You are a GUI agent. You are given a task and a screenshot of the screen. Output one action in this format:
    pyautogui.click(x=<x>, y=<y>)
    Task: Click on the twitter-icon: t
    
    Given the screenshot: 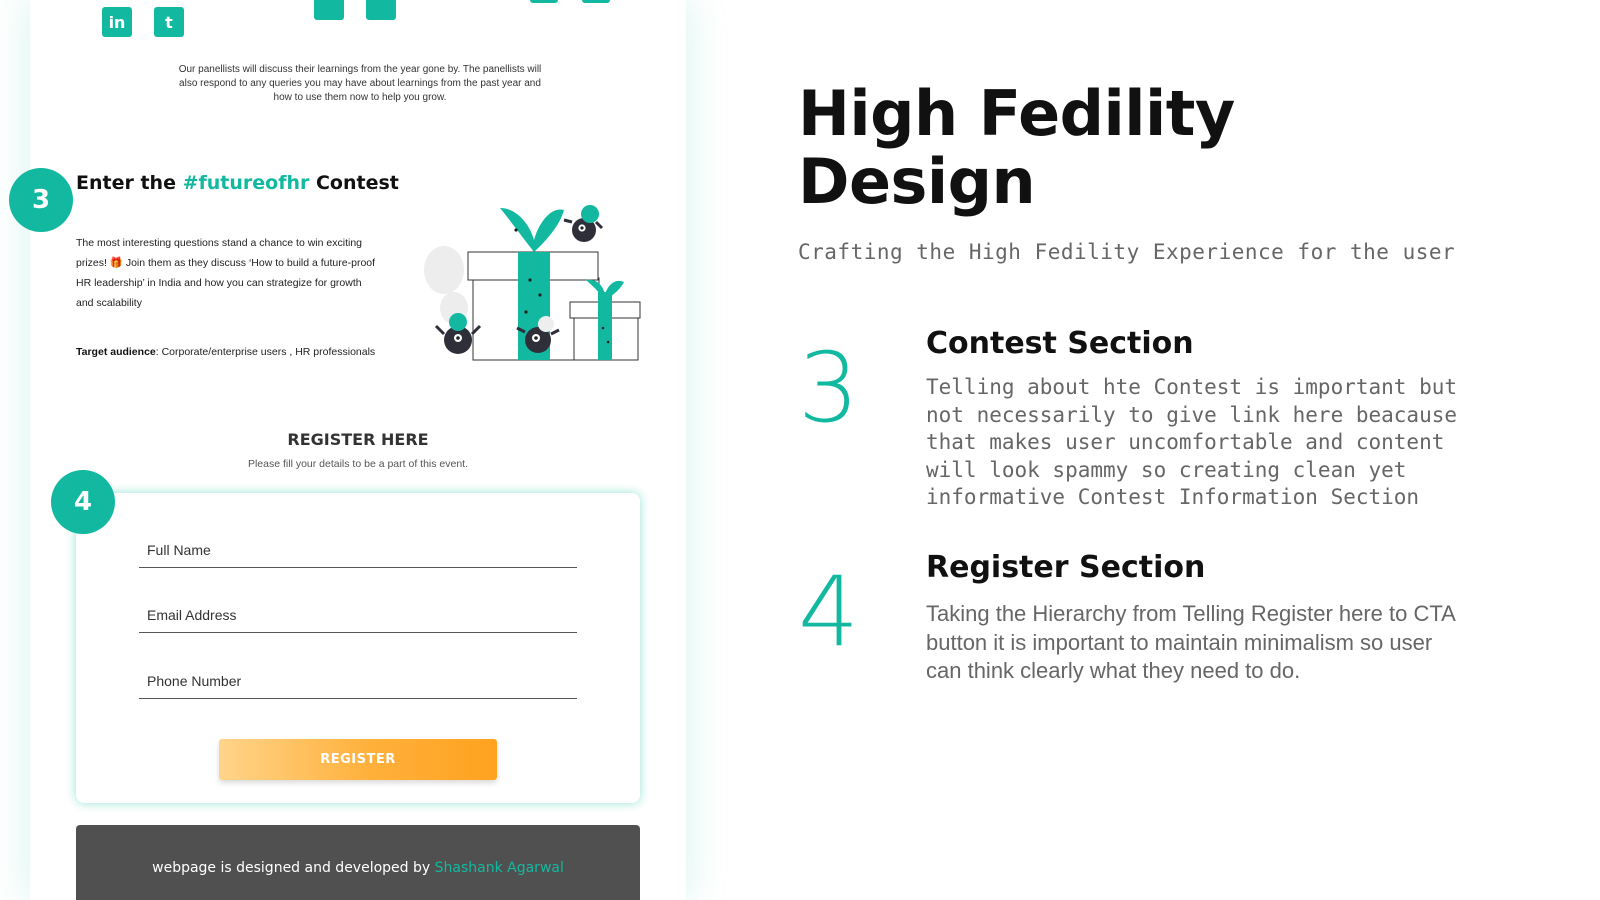 What is the action you would take?
    pyautogui.click(x=169, y=22)
    